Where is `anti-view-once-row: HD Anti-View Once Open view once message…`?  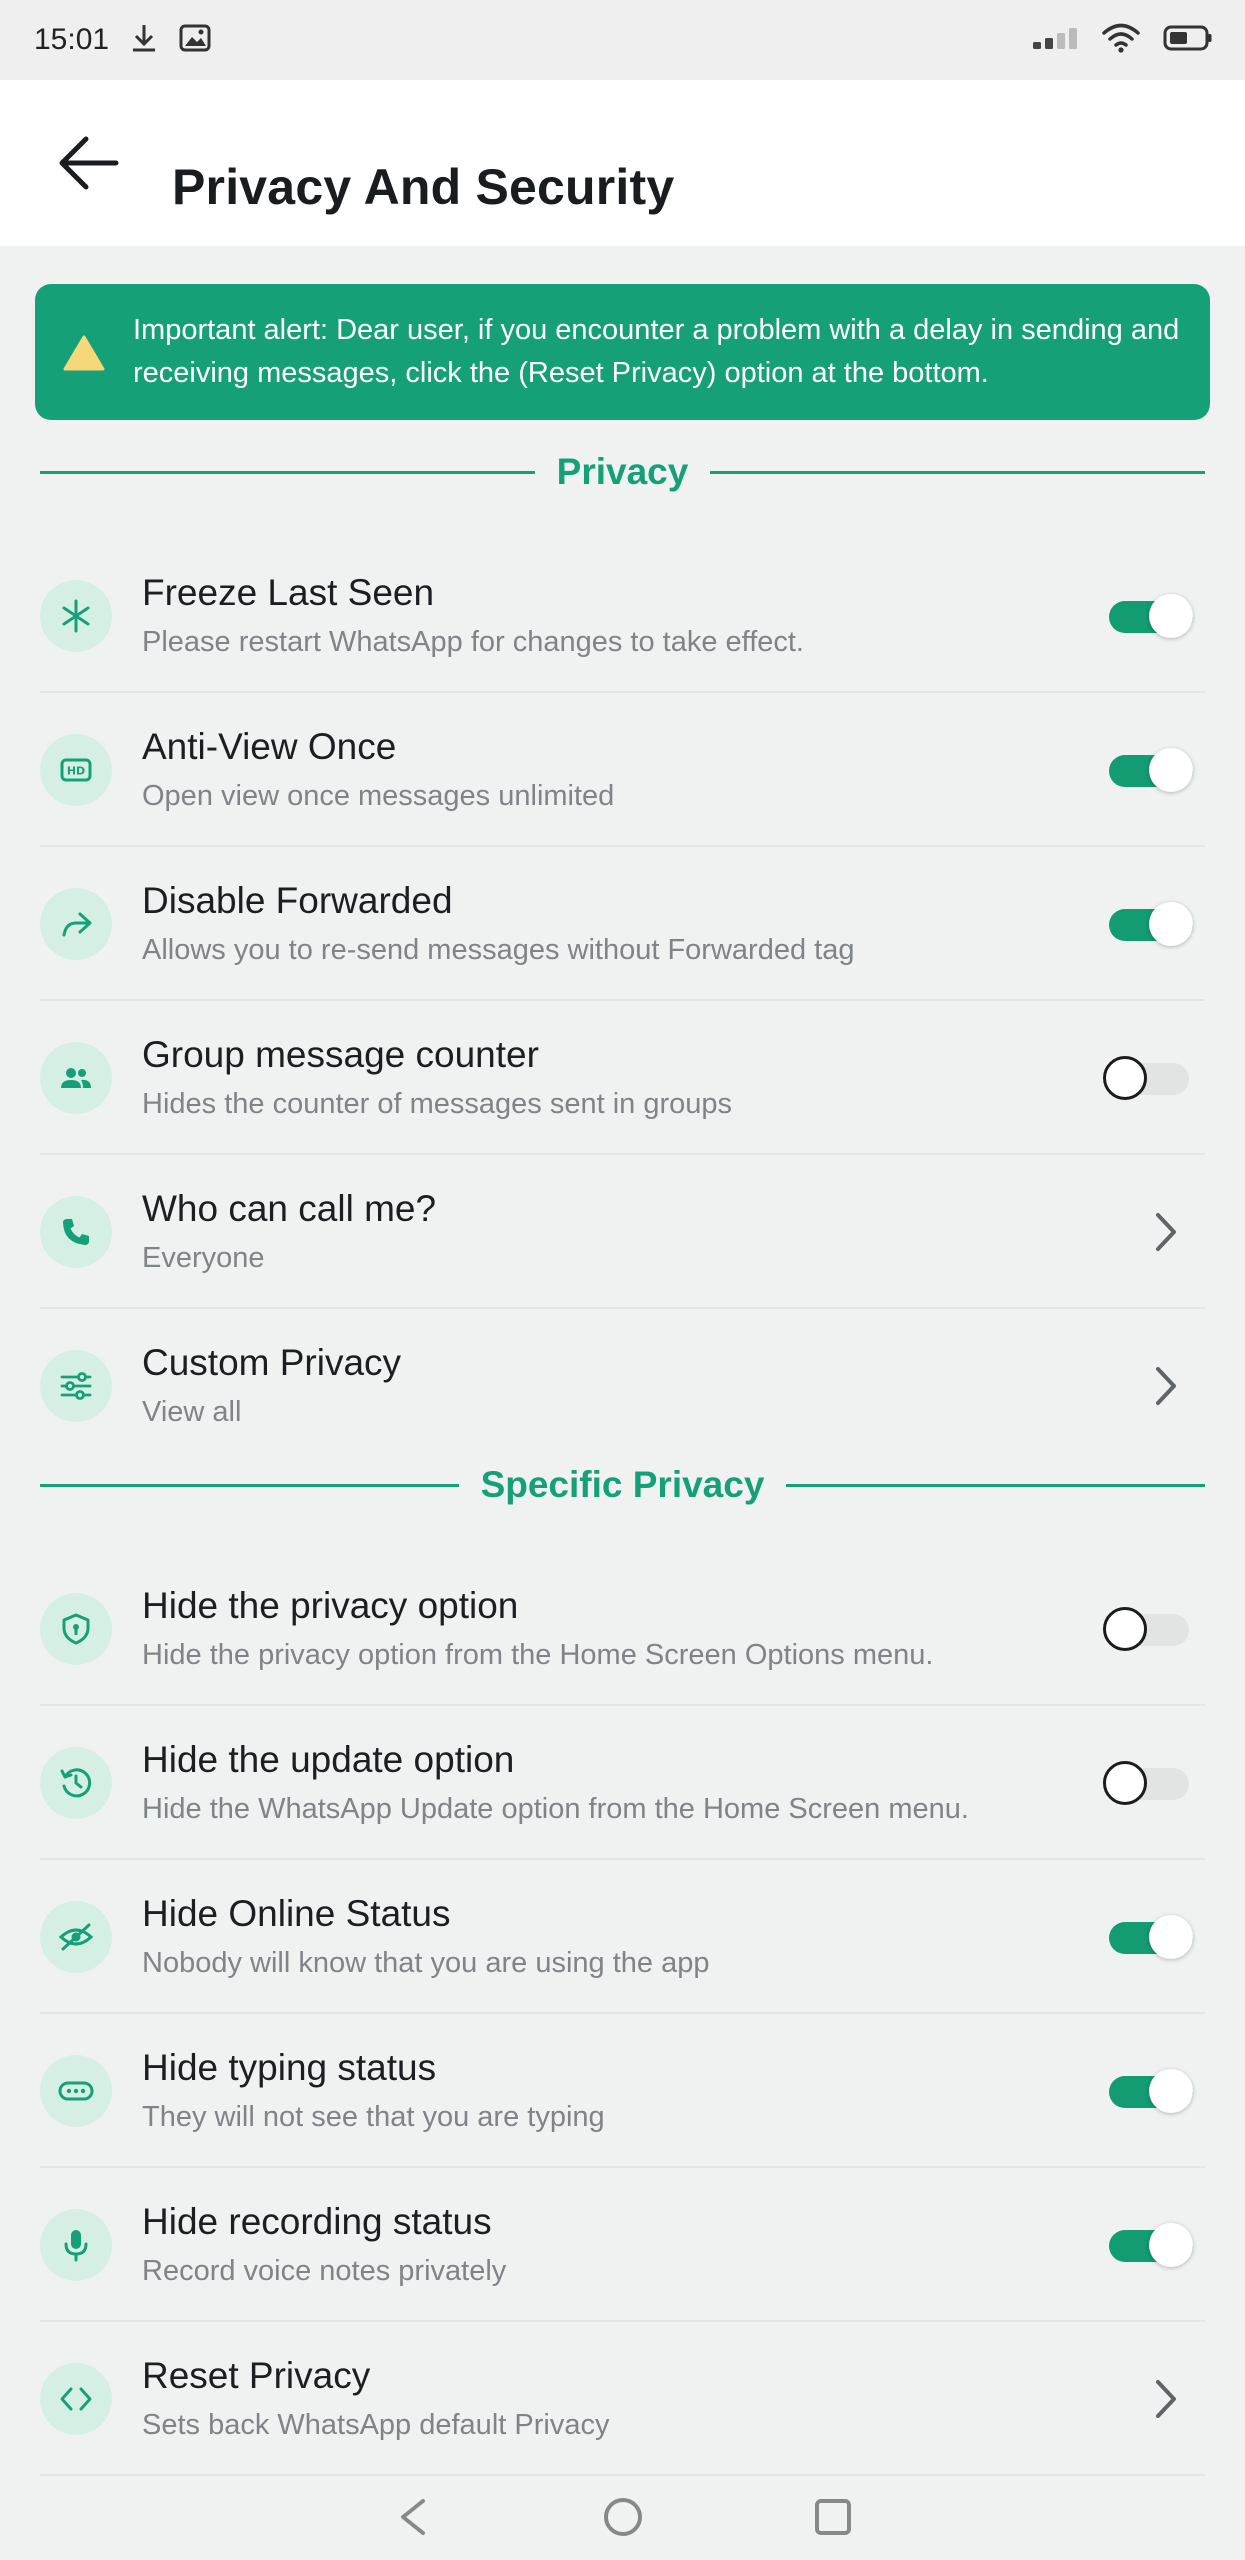 anti-view-once-row: HD Anti-View Once Open view once message… is located at coordinates (622, 770).